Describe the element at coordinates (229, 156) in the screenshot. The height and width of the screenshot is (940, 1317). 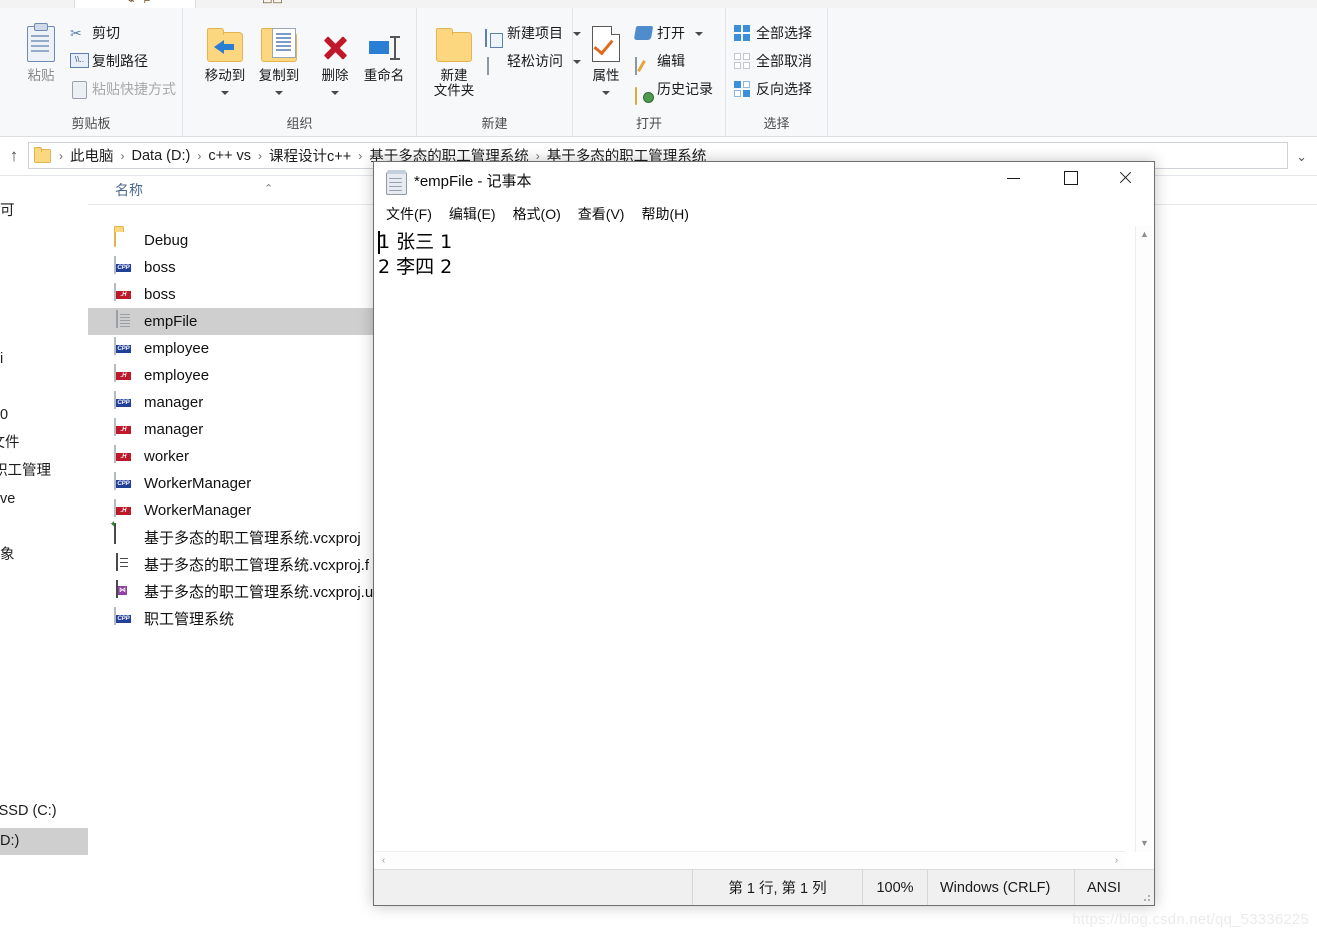
I see `breadcrumb-item-2: c++ vs` at that location.